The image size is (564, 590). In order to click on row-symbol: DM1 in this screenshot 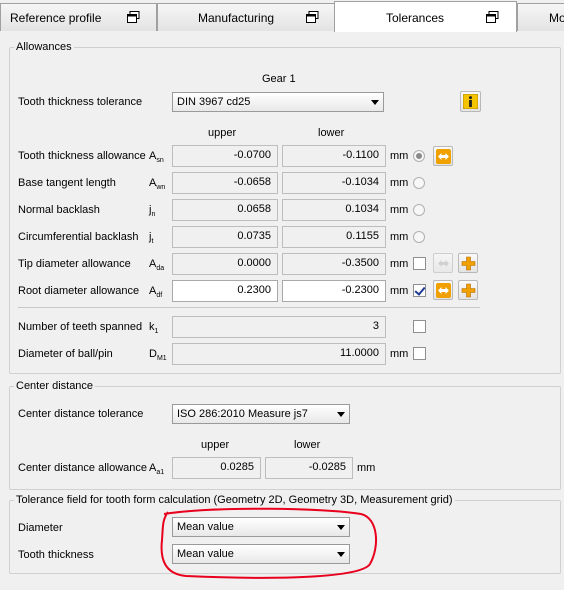, I will do `click(158, 356)`.